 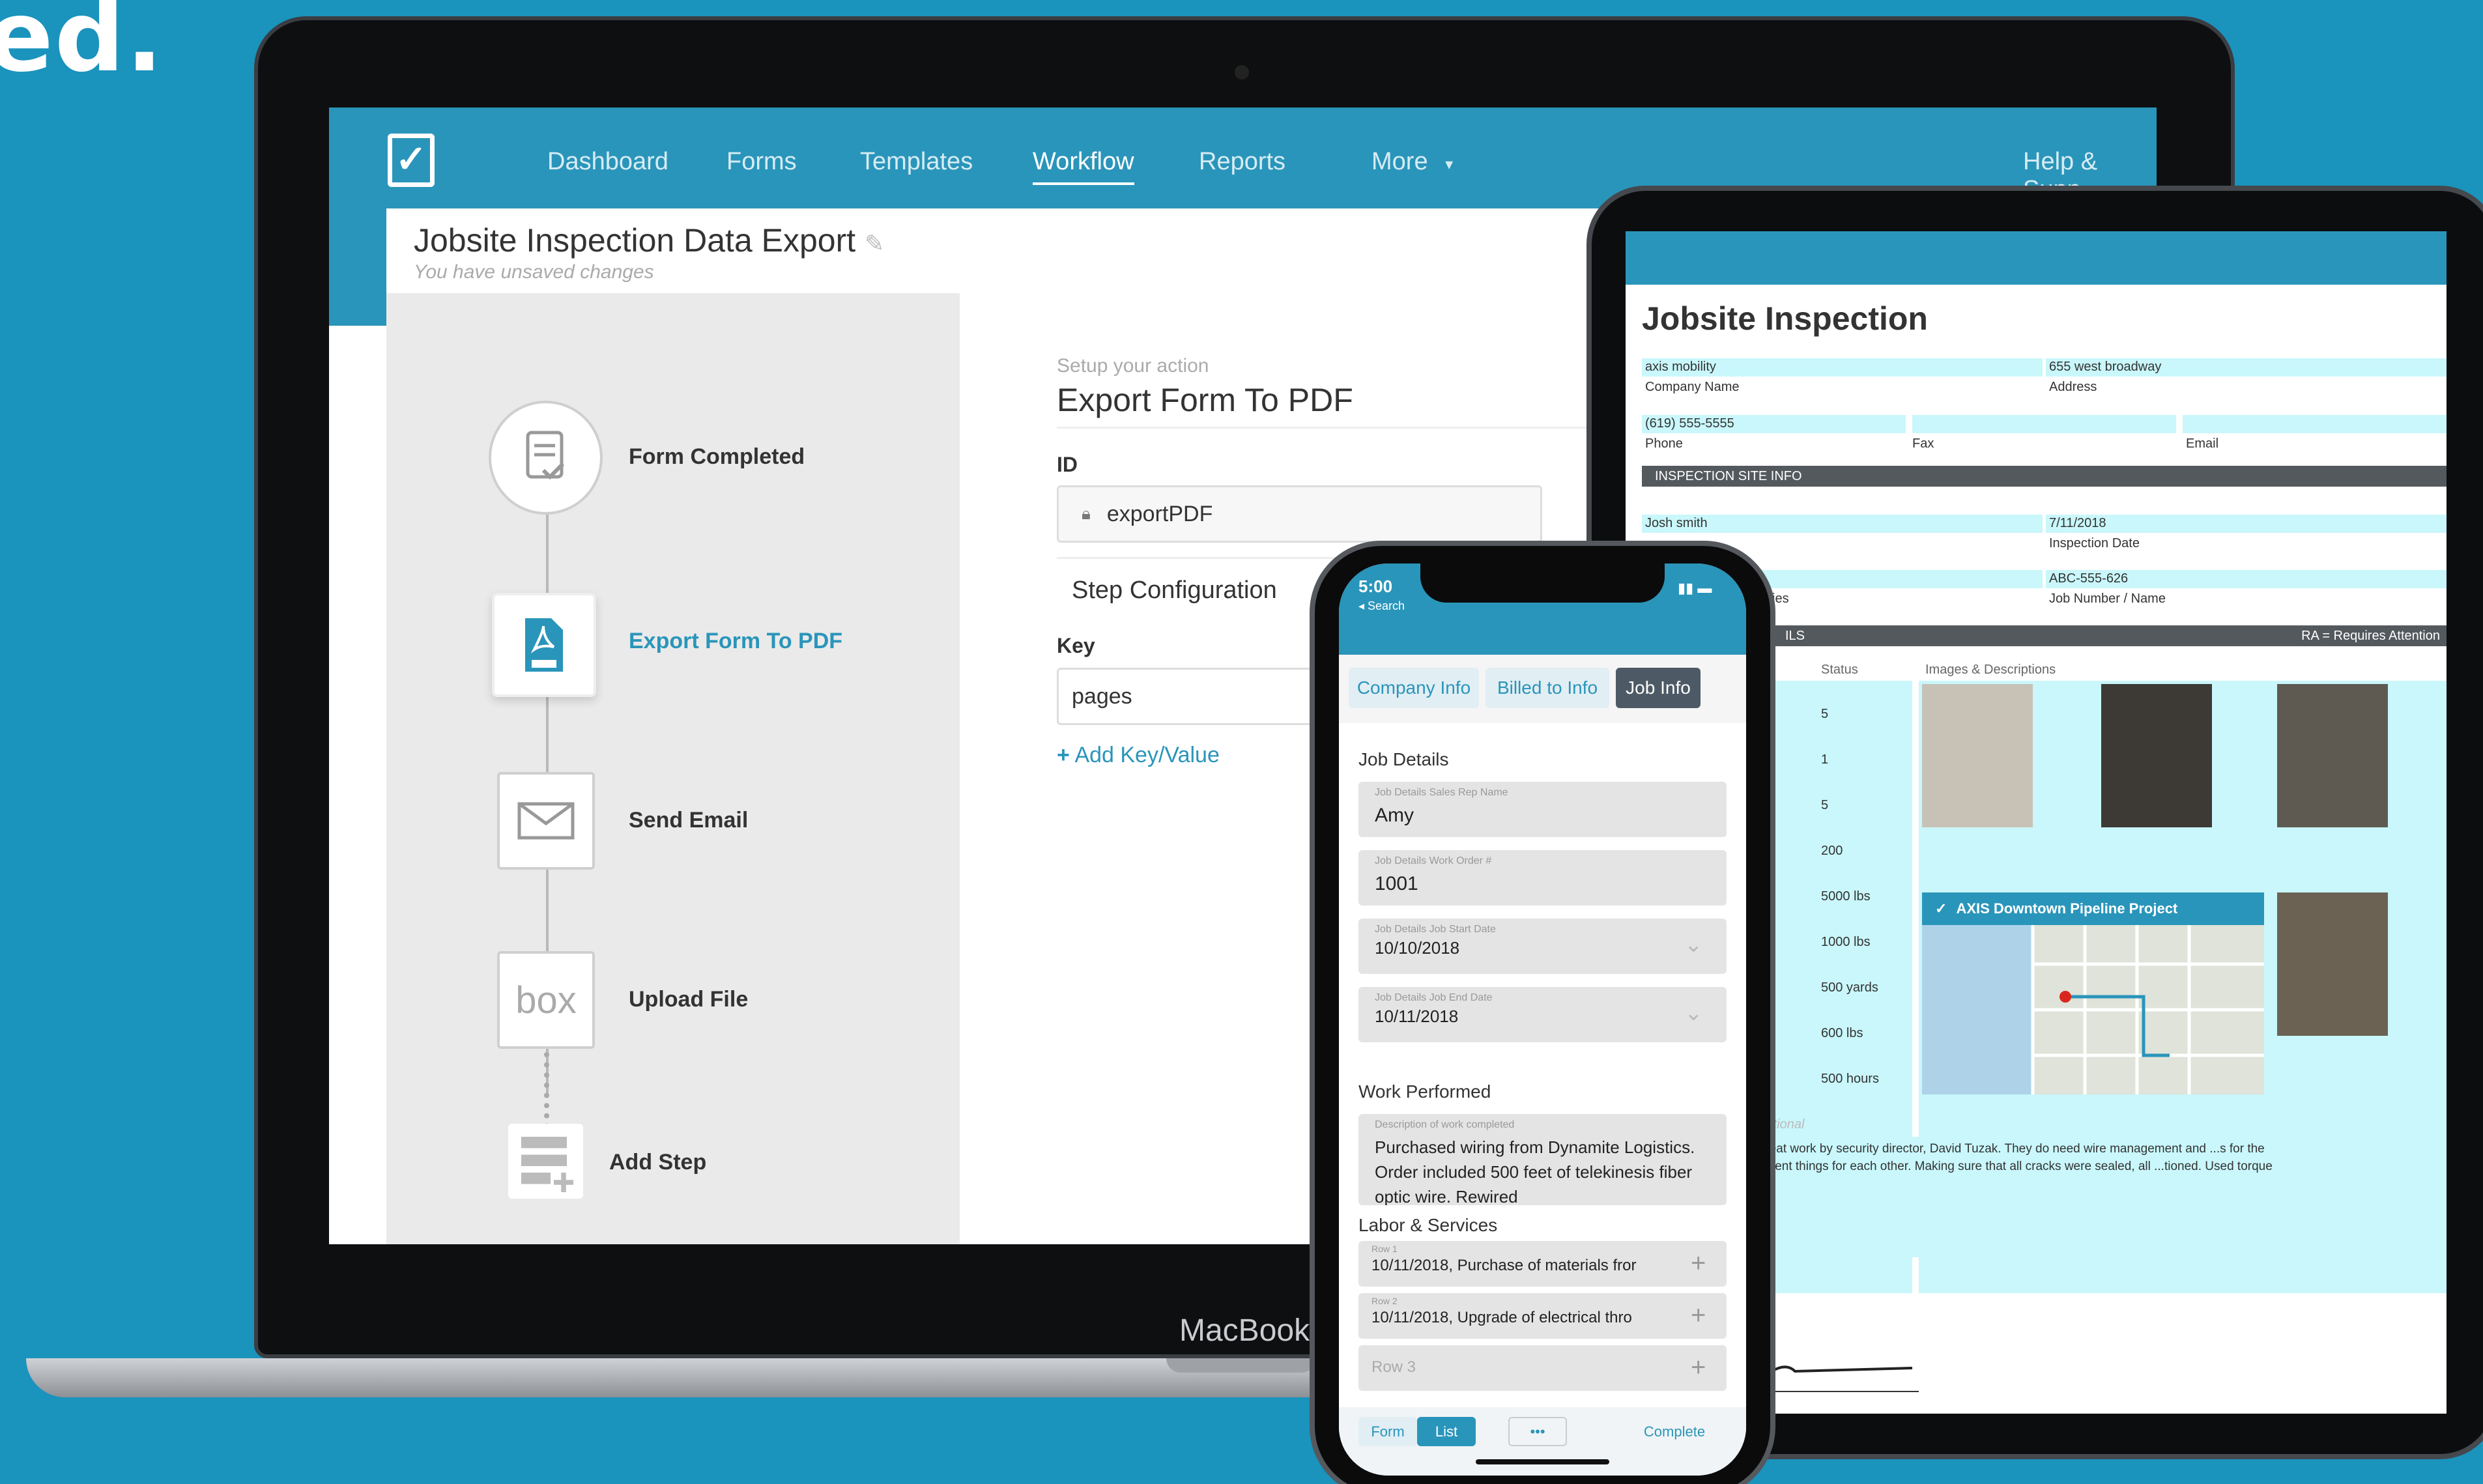 What do you see at coordinates (1403, 759) in the screenshot?
I see `job-details-header: Job Details` at bounding box center [1403, 759].